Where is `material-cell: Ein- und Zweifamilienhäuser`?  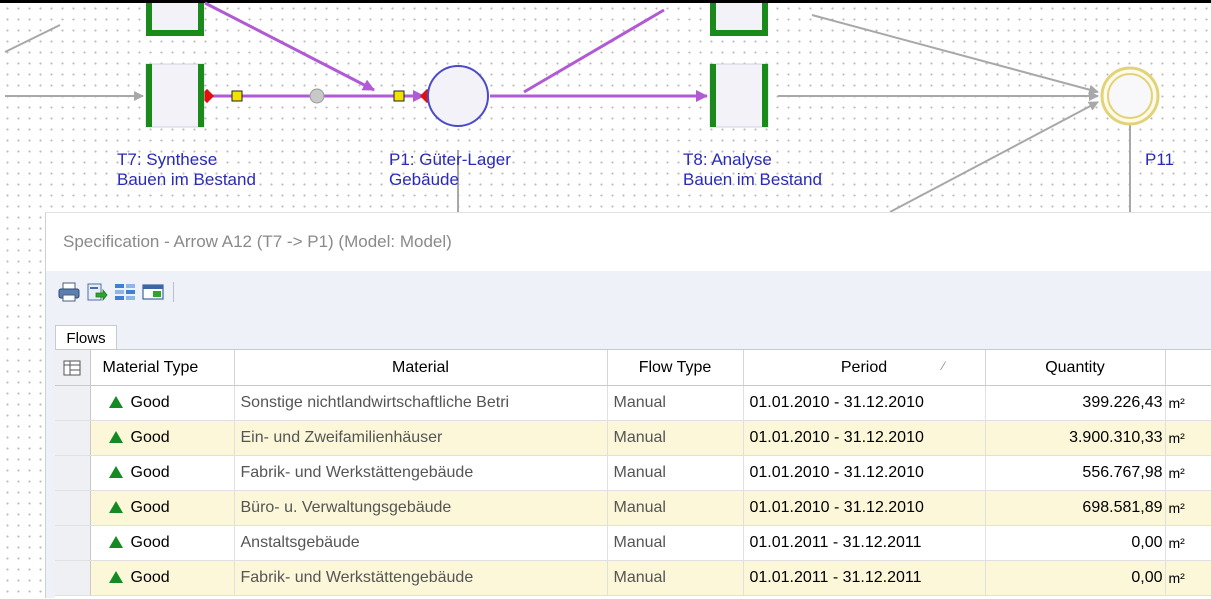 material-cell: Ein- und Zweifamilienhäuser is located at coordinates (421, 438).